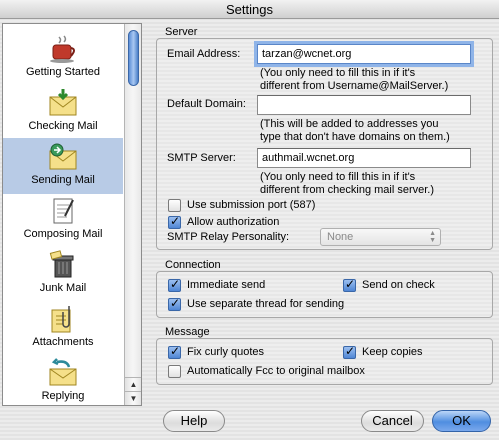 This screenshot has width=499, height=440. Describe the element at coordinates (392, 421) in the screenshot. I see `cancel-button: Cancel` at that location.